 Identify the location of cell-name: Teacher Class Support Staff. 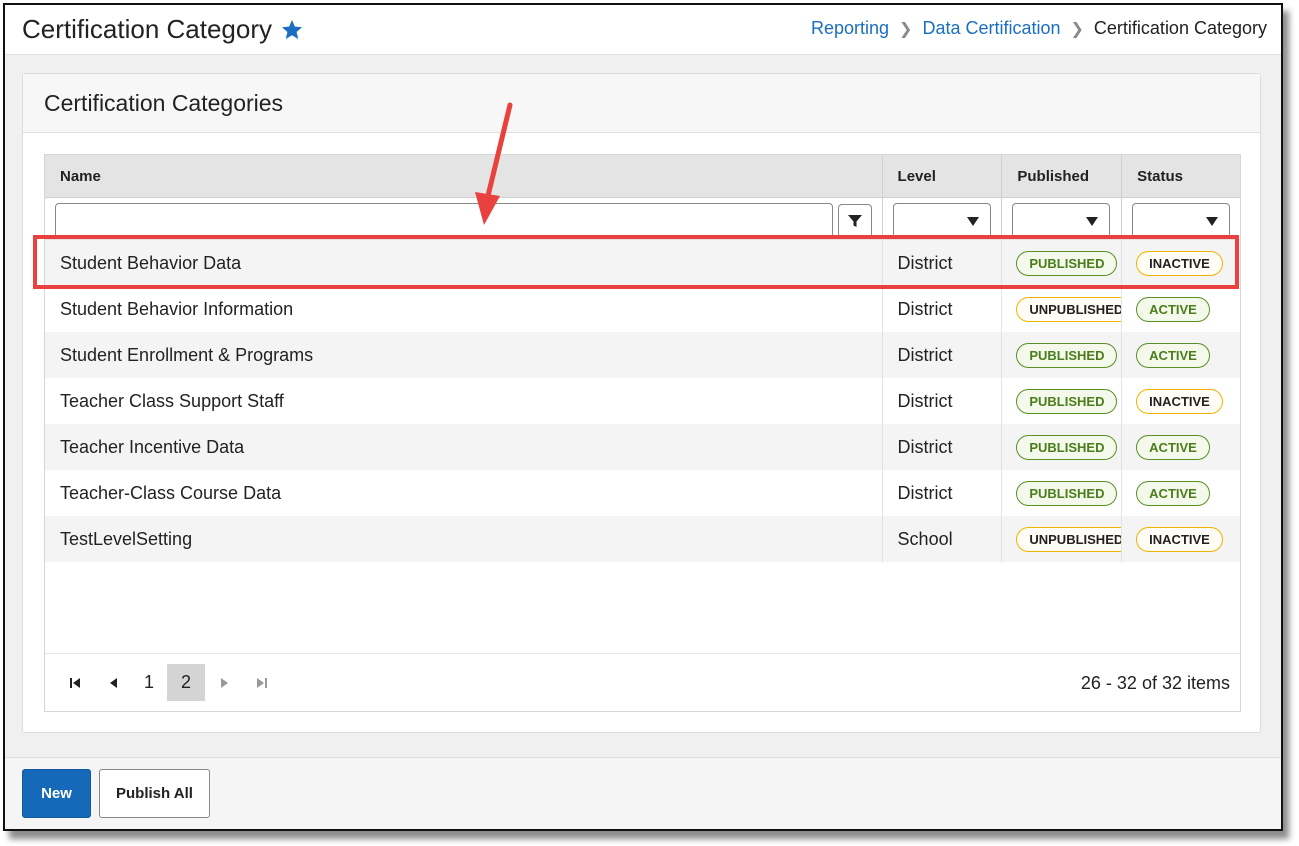
(172, 400).